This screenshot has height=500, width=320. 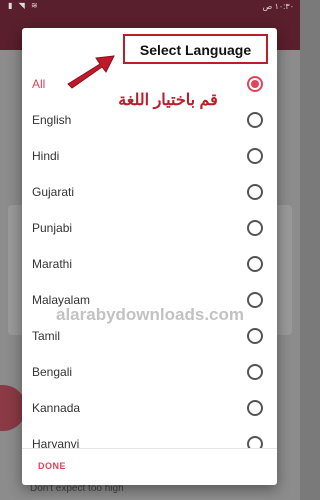 I want to click on language-label: Gujarati, so click(x=53, y=192).